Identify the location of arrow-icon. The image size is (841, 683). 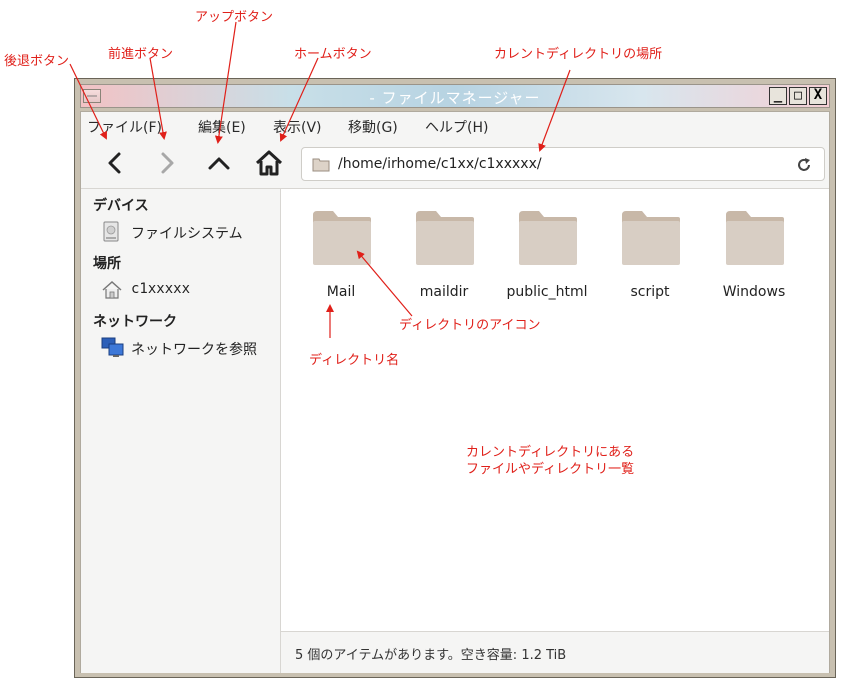
(384, 283).